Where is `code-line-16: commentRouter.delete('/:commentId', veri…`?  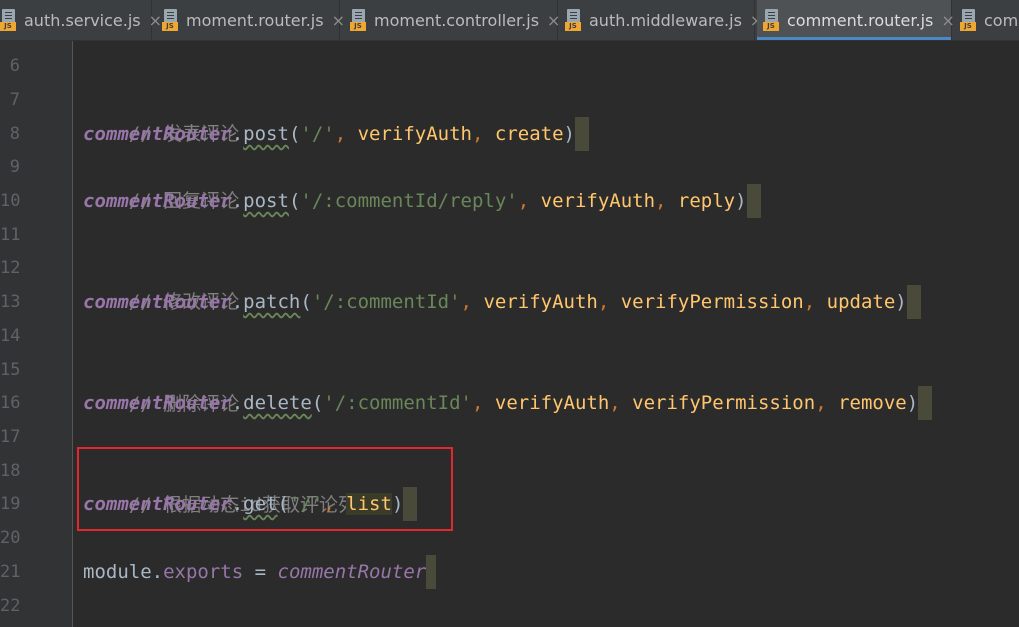 code-line-16: commentRouter.delete('/:commentId', veri… is located at coordinates (508, 403).